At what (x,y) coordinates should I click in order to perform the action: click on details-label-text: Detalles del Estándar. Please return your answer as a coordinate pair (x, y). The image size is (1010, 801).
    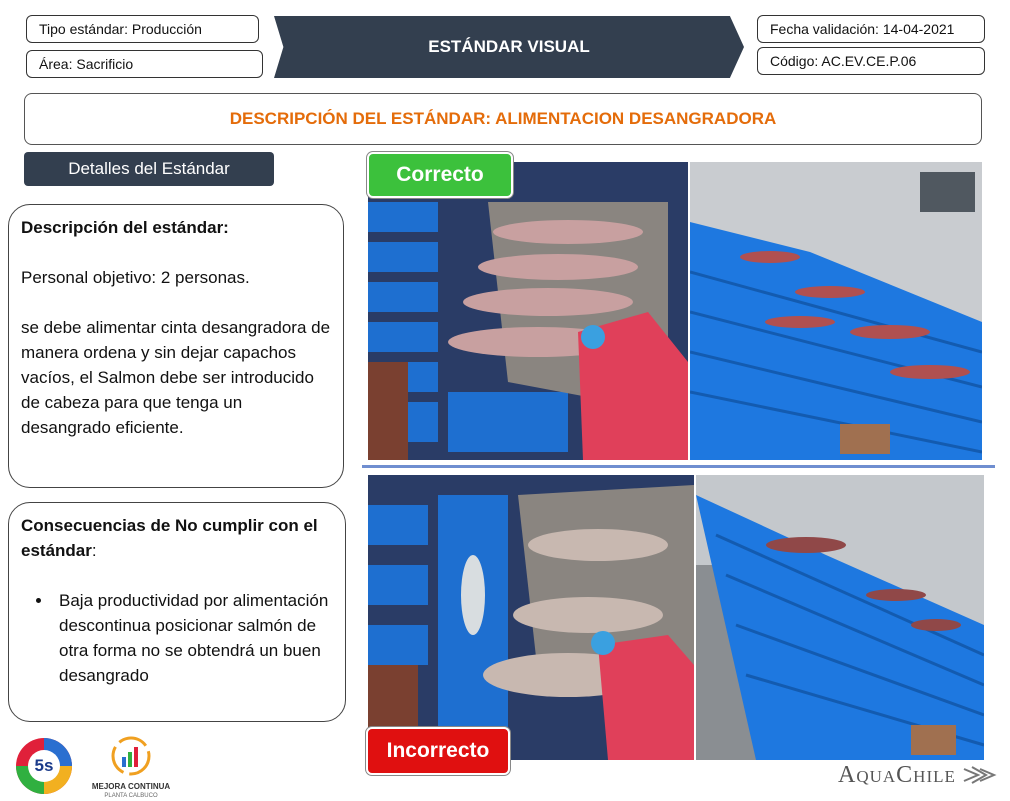
    Looking at the image, I should click on (149, 168).